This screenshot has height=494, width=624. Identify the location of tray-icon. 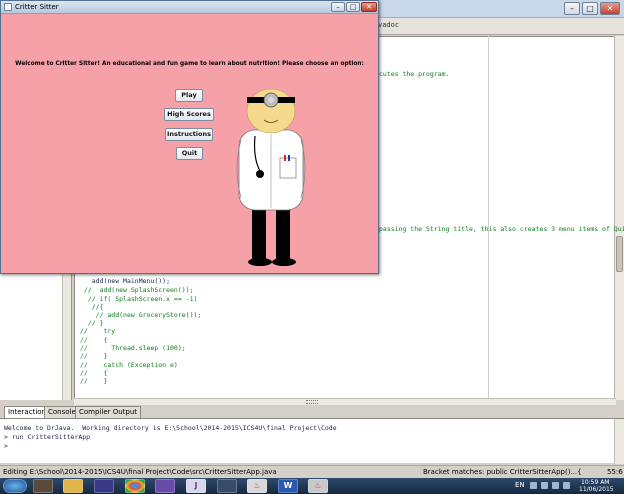
(533, 485).